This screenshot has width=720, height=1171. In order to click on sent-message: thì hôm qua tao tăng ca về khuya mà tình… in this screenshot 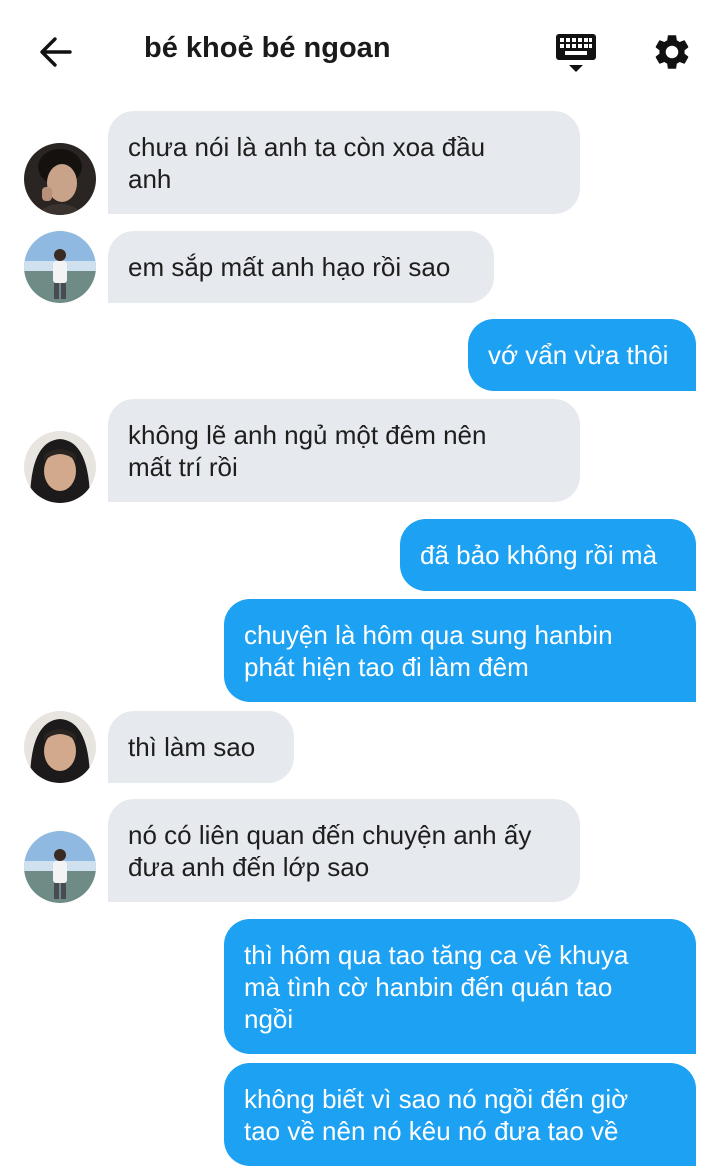, I will do `click(460, 986)`.